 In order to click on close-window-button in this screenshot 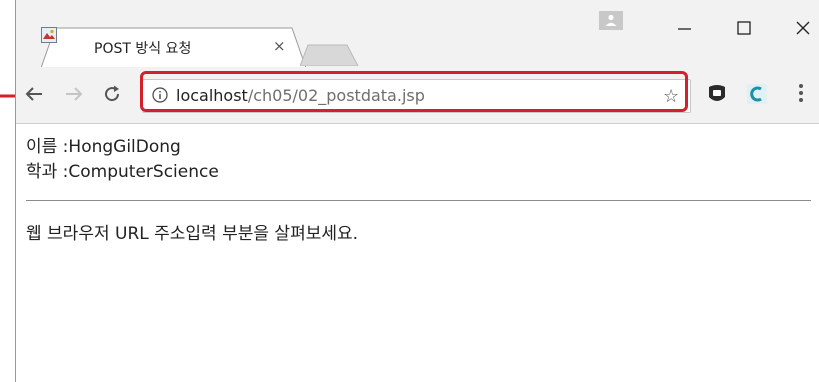, I will do `click(803, 28)`.